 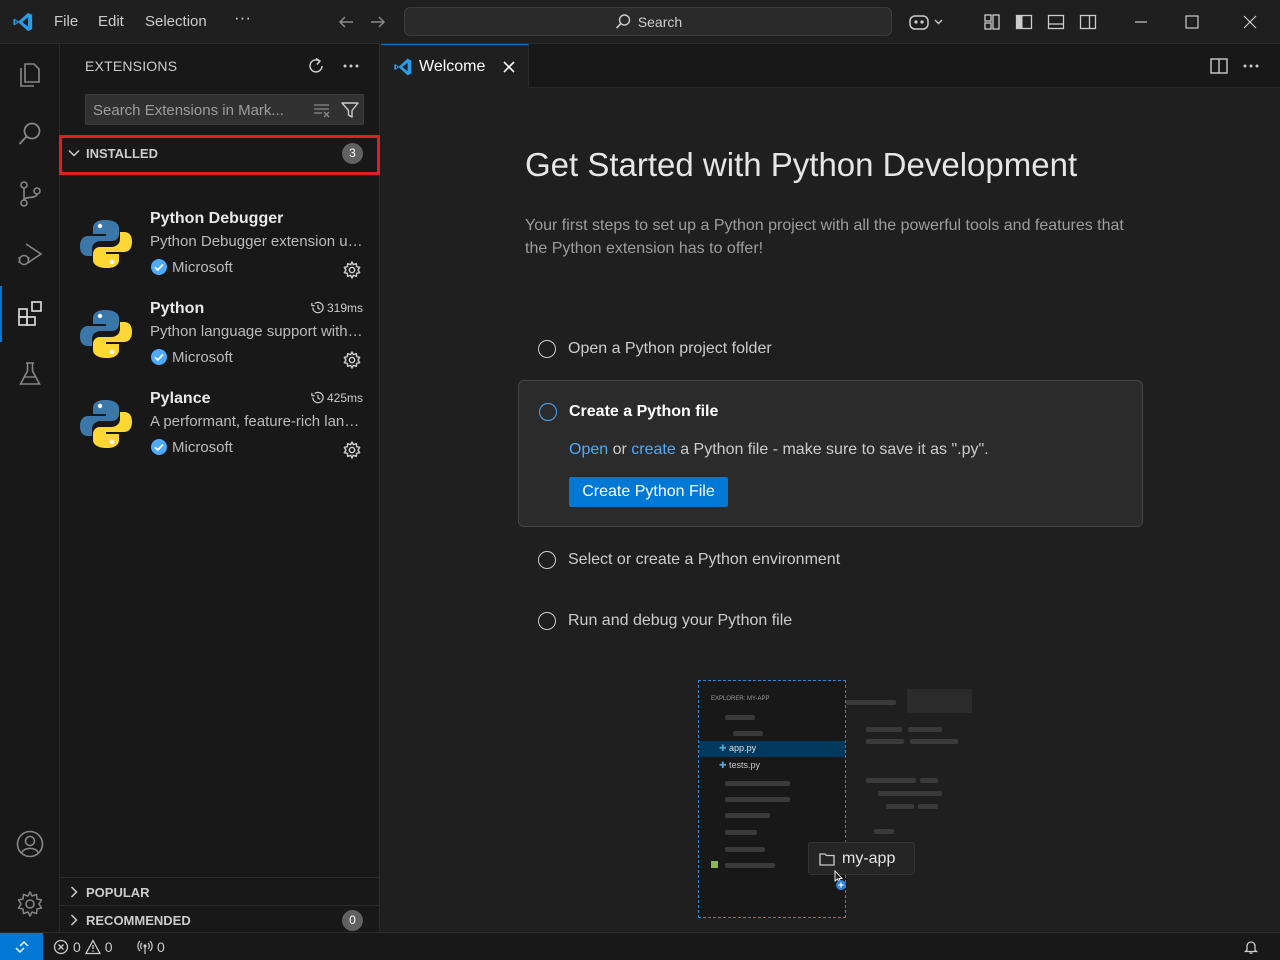 What do you see at coordinates (344, 397) in the screenshot?
I see `activation-time-value: 425ms` at bounding box center [344, 397].